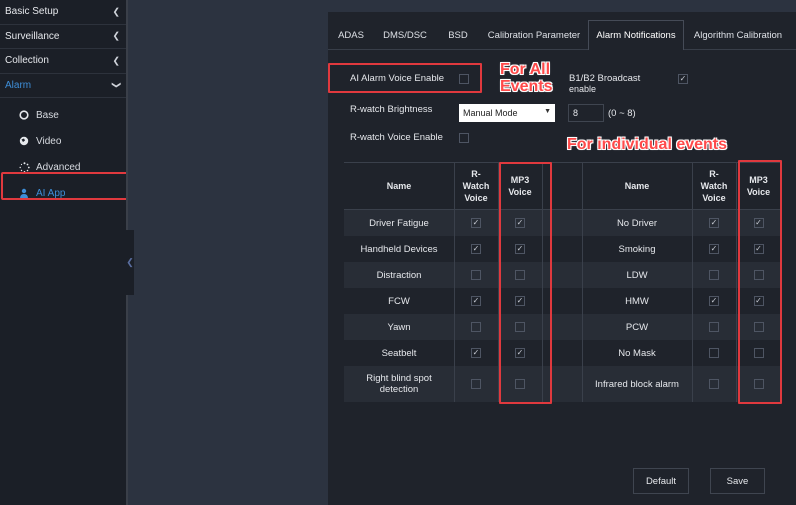  Describe the element at coordinates (562, 301) in the screenshot. I see `table-row: FCW ✓ ✓ HMW ✓ ✓` at that location.